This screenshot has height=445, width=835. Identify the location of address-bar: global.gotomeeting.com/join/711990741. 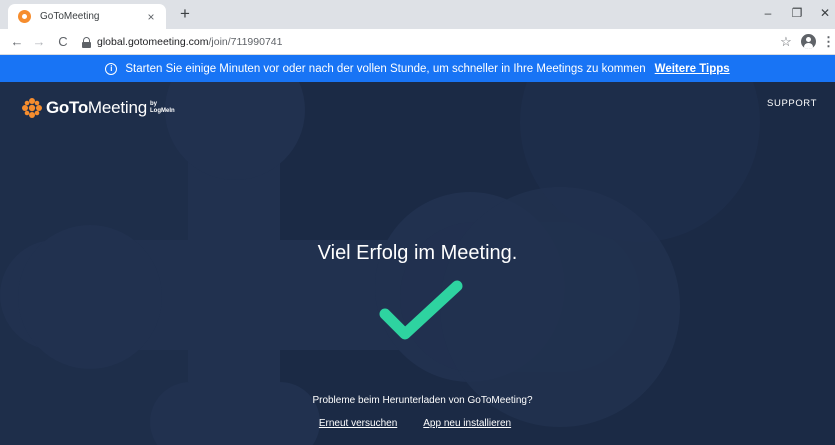
(422, 42).